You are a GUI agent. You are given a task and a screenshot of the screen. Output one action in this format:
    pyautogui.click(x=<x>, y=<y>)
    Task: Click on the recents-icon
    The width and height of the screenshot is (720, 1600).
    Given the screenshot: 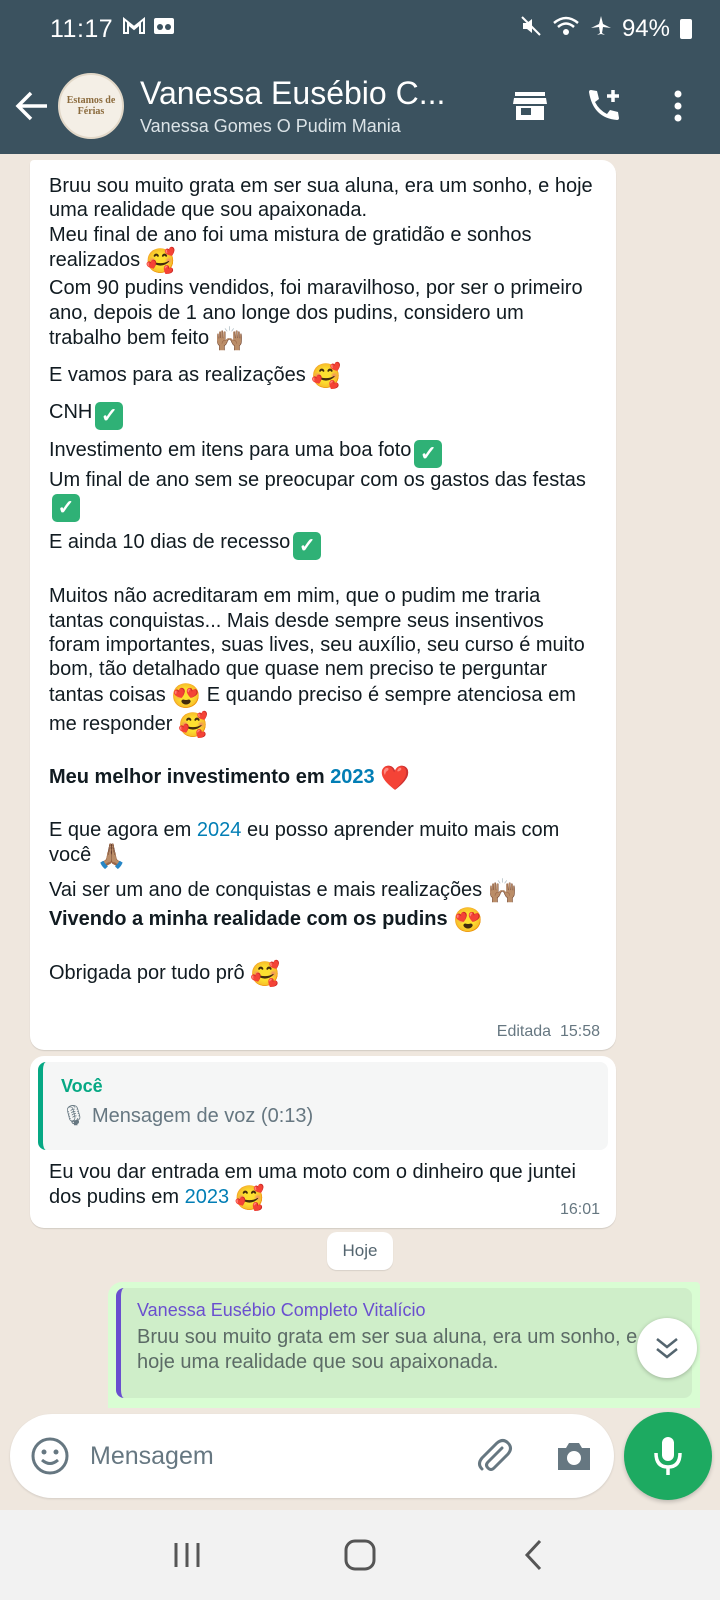 What is the action you would take?
    pyautogui.click(x=187, y=1555)
    